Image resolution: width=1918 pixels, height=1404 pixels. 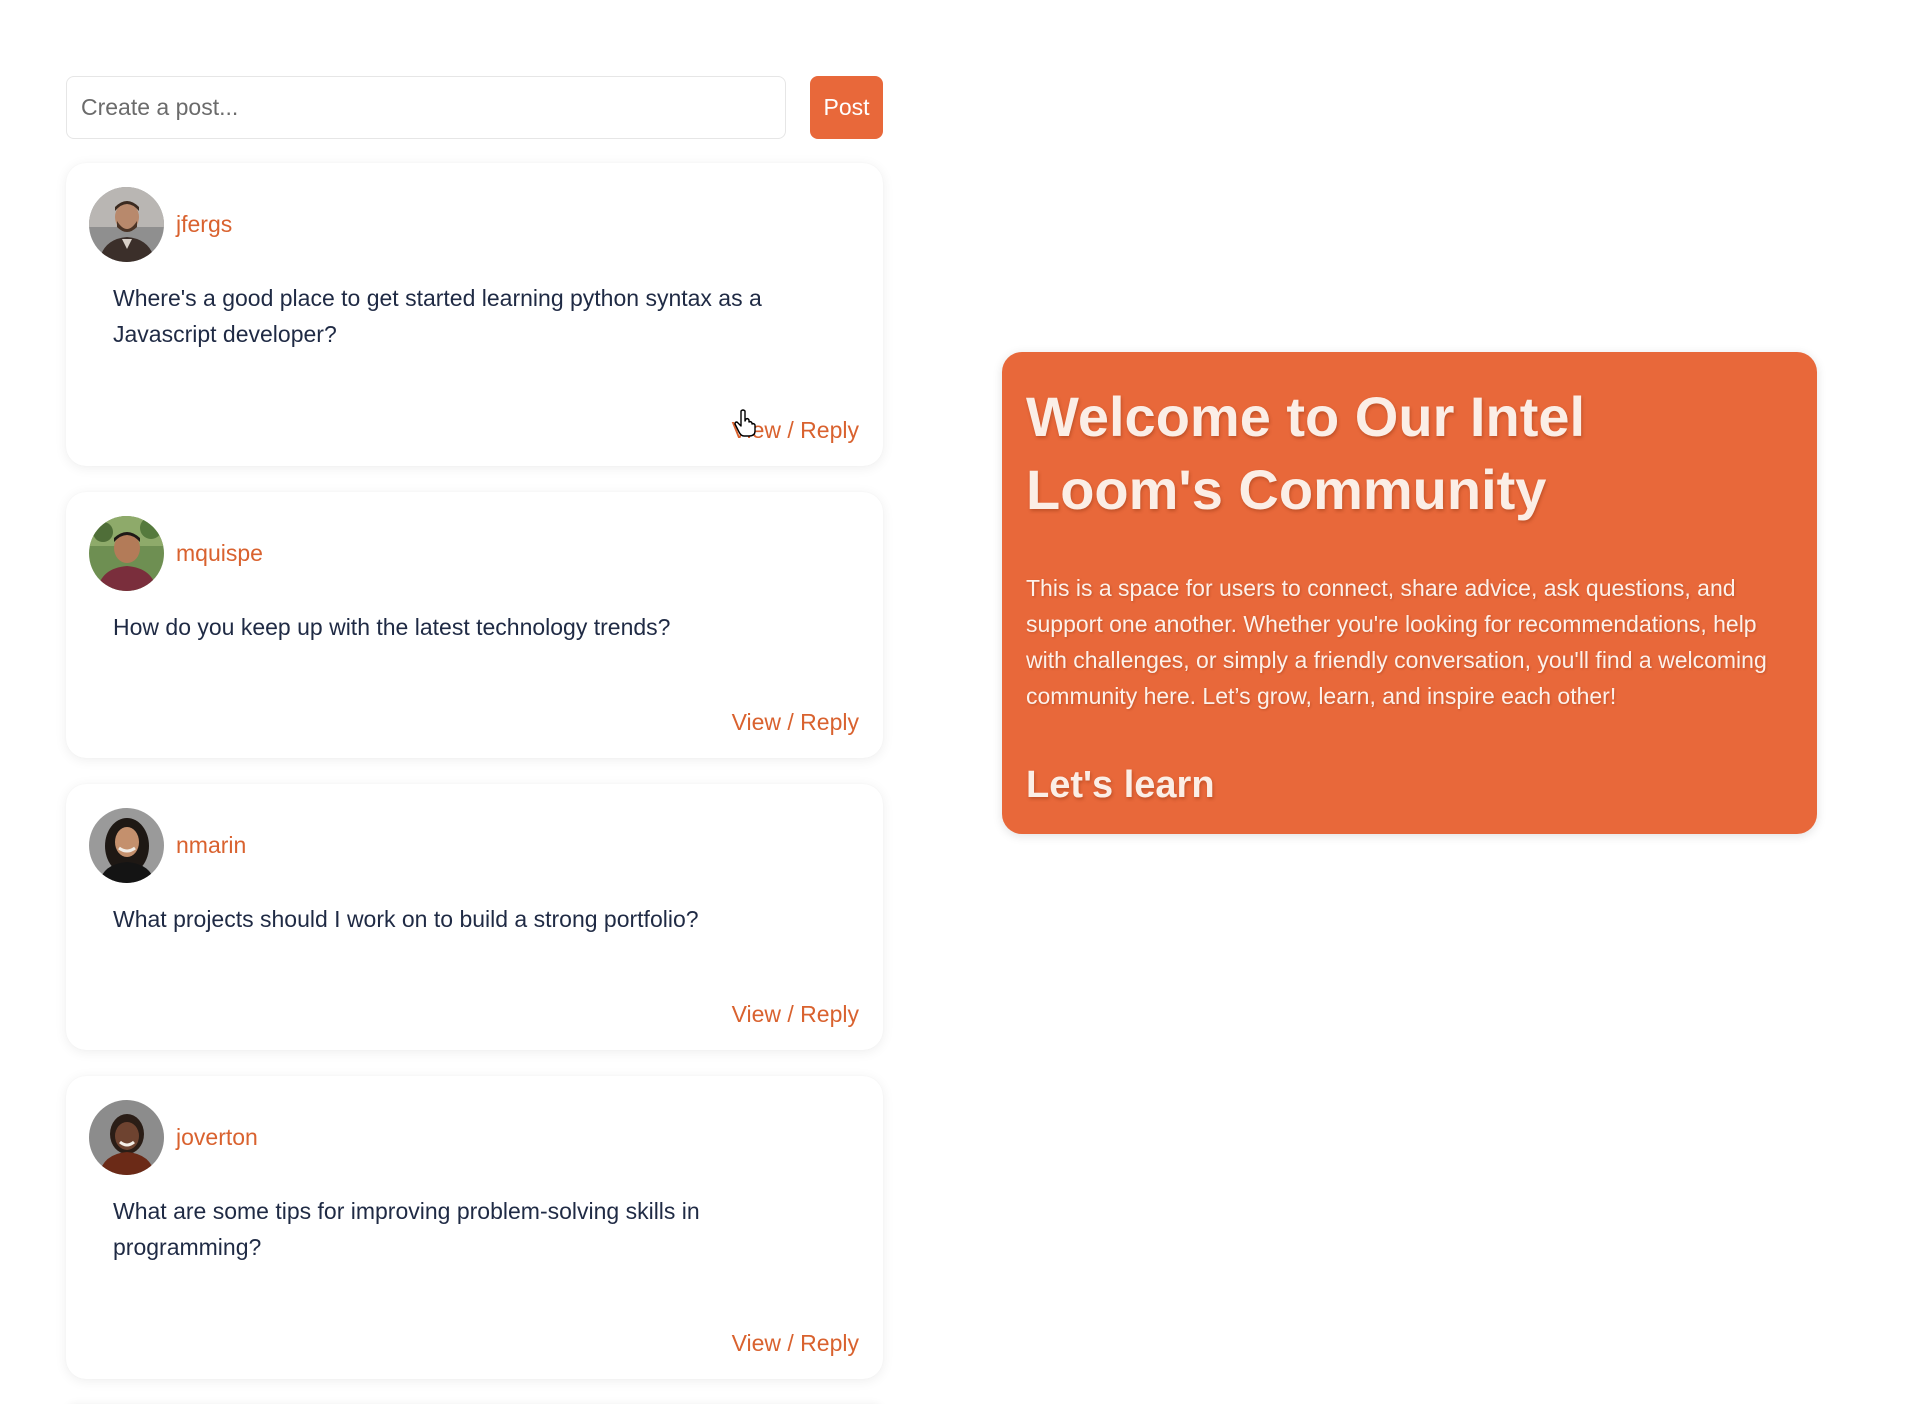 What do you see at coordinates (217, 1137) in the screenshot?
I see `username: joverton` at bounding box center [217, 1137].